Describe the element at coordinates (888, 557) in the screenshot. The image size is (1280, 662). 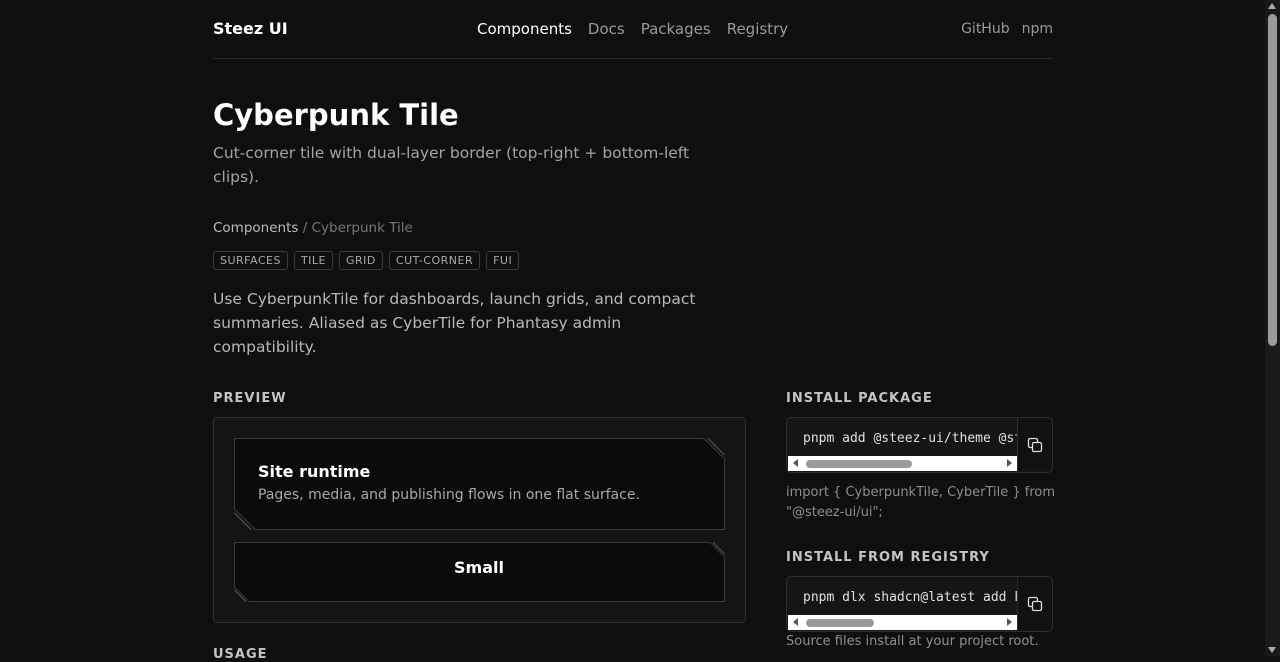
I see `install-registry-heading: INSTALL FROM REGISTRY` at that location.